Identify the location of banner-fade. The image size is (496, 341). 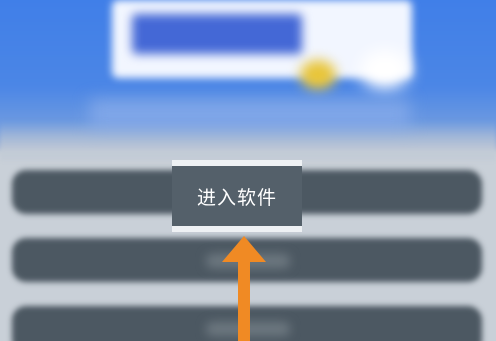
(248, 140).